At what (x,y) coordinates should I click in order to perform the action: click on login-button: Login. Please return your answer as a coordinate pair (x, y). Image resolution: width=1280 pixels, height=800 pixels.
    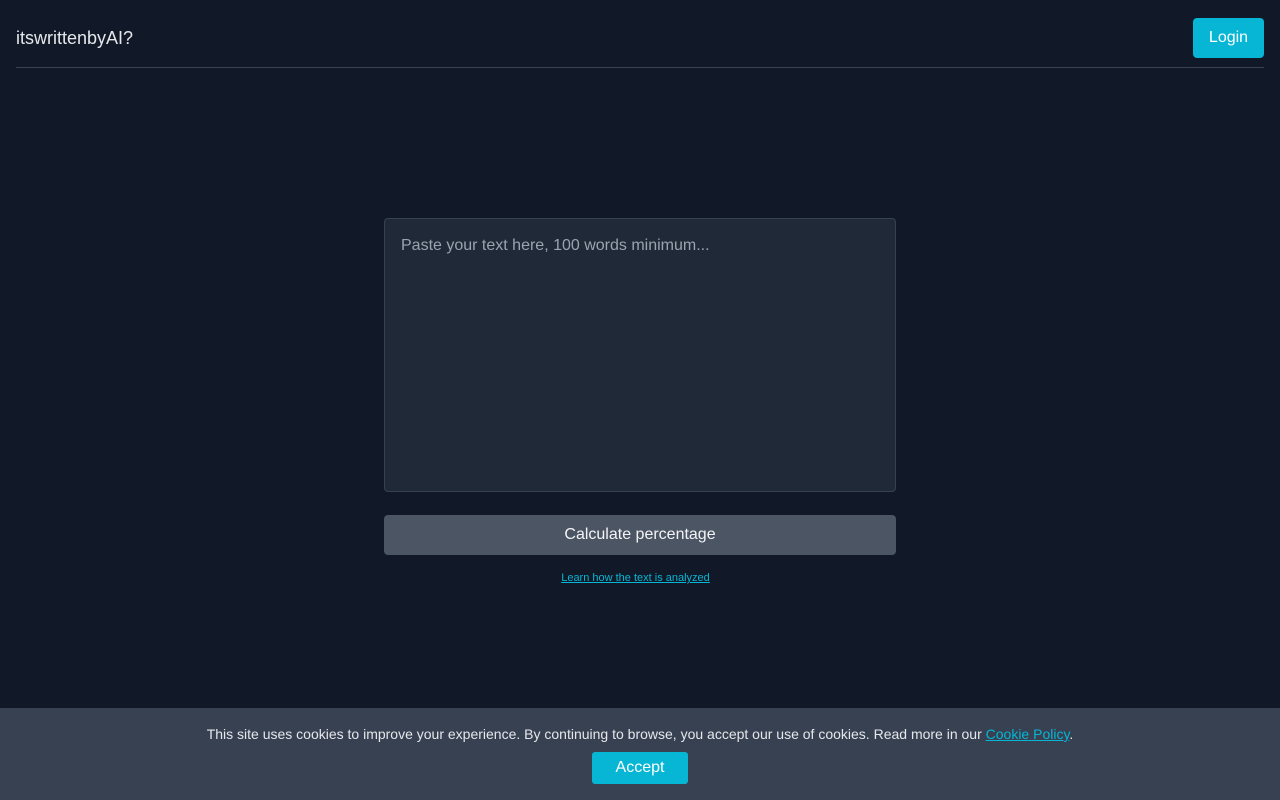
    Looking at the image, I should click on (1228, 38).